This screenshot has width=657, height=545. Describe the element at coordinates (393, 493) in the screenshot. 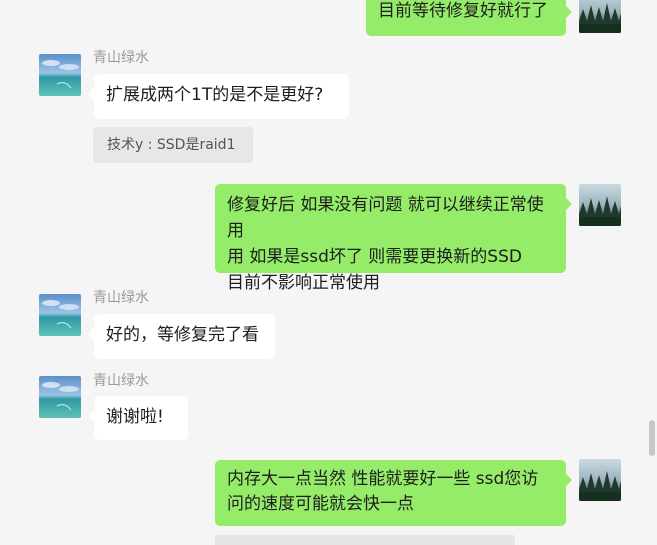

I see `message-bubble-self: 内存大一点当然 性能就要好一些 ssd您访 问的速度可能就会快一点` at that location.